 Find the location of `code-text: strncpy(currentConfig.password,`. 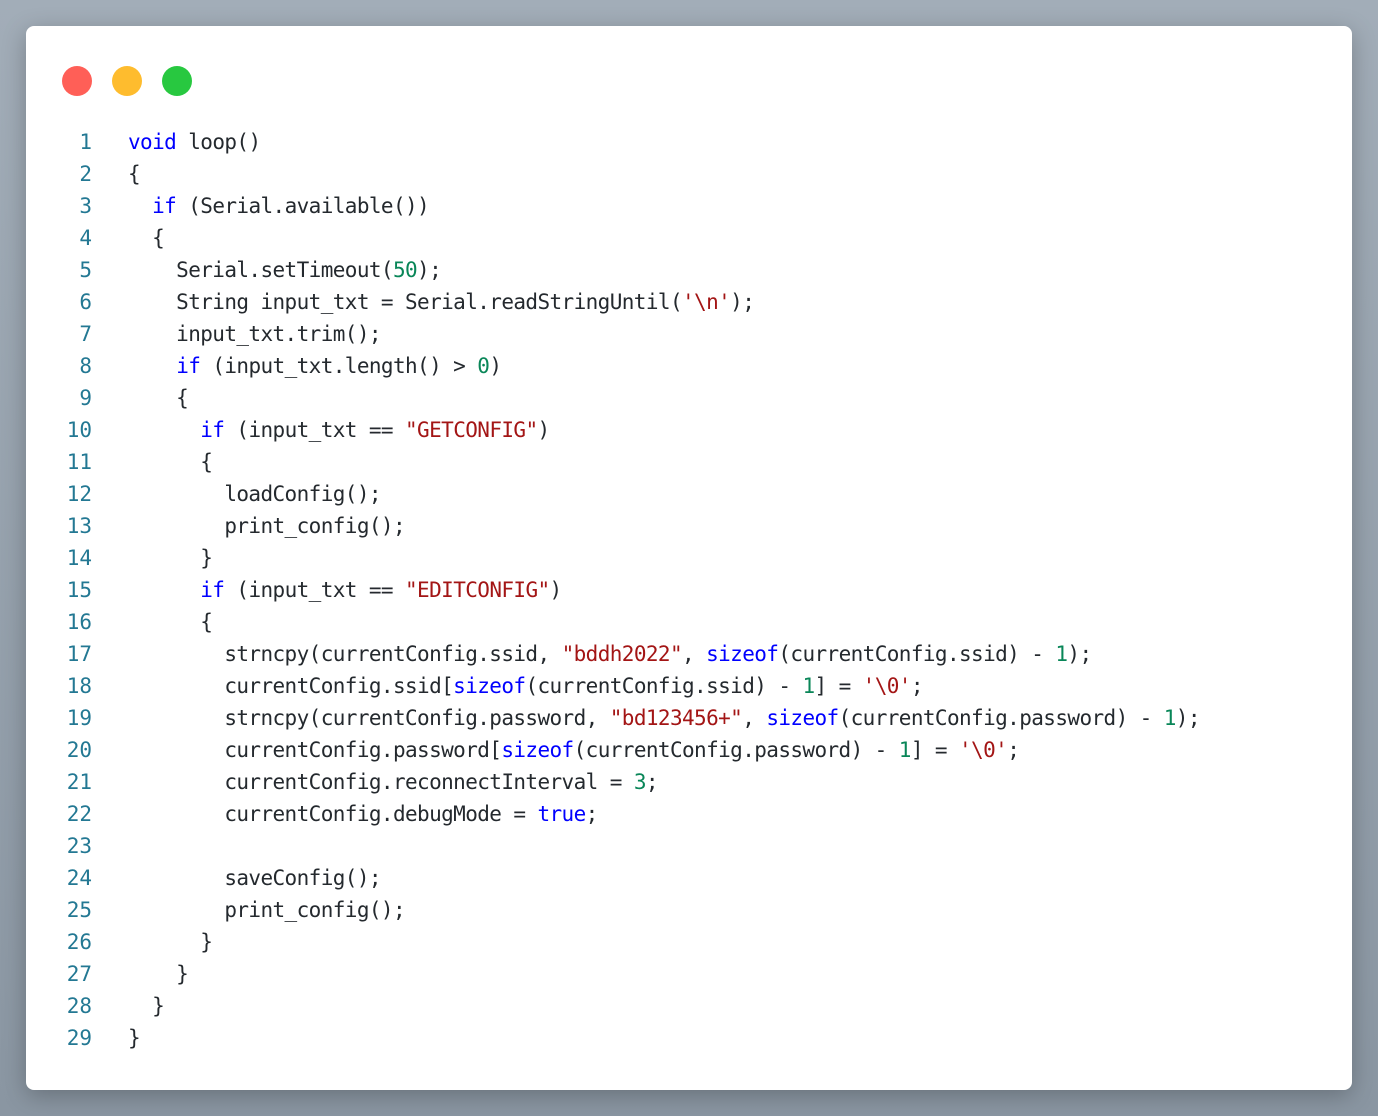

code-text: strncpy(currentConfig.password, is located at coordinates (369, 718).